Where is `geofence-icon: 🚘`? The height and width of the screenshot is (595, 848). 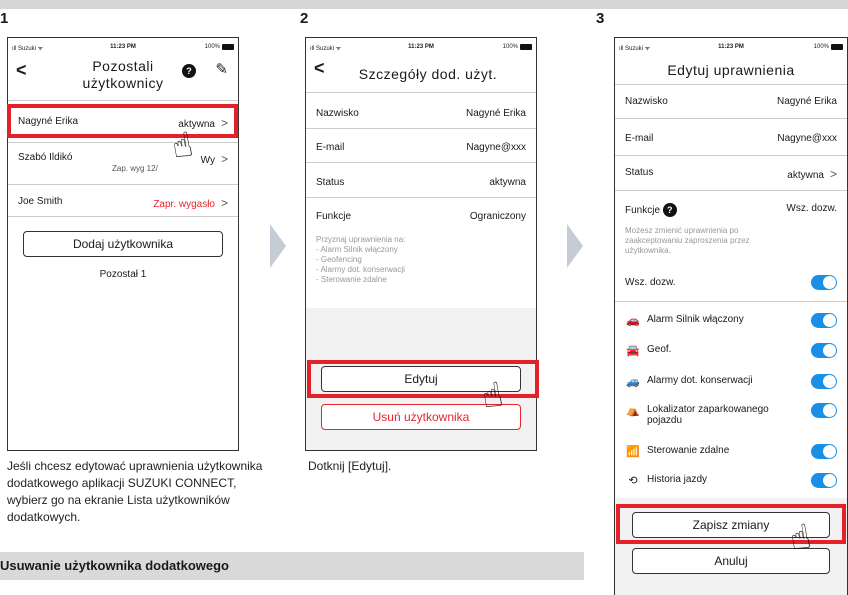
geofence-icon: 🚘 is located at coordinates (633, 351).